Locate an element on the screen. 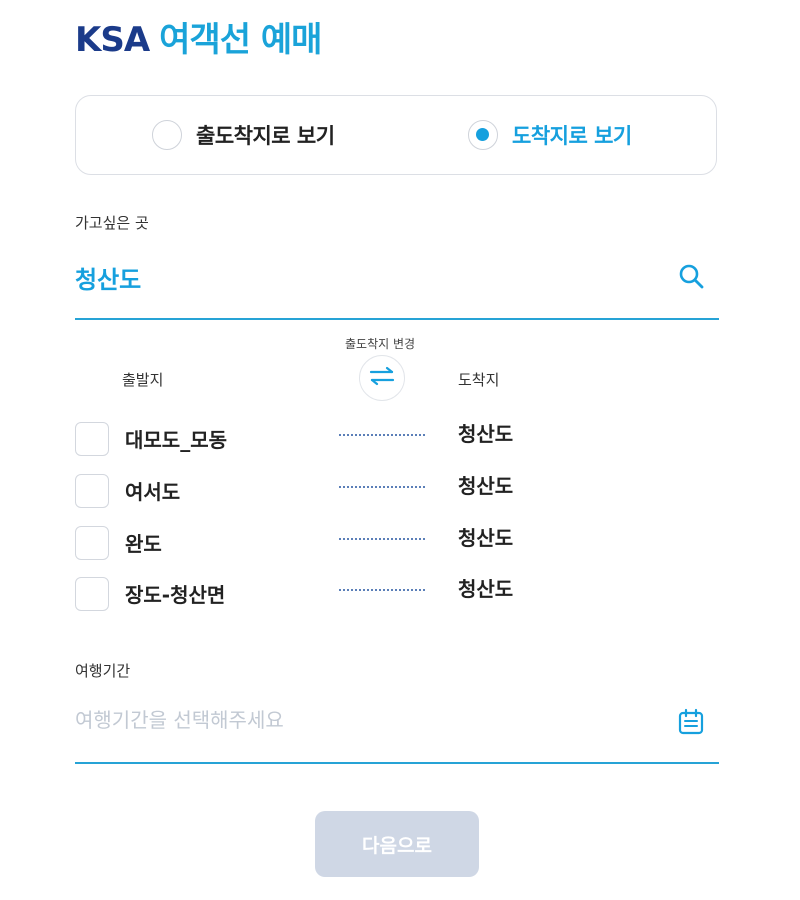  swap-button is located at coordinates (382, 378).